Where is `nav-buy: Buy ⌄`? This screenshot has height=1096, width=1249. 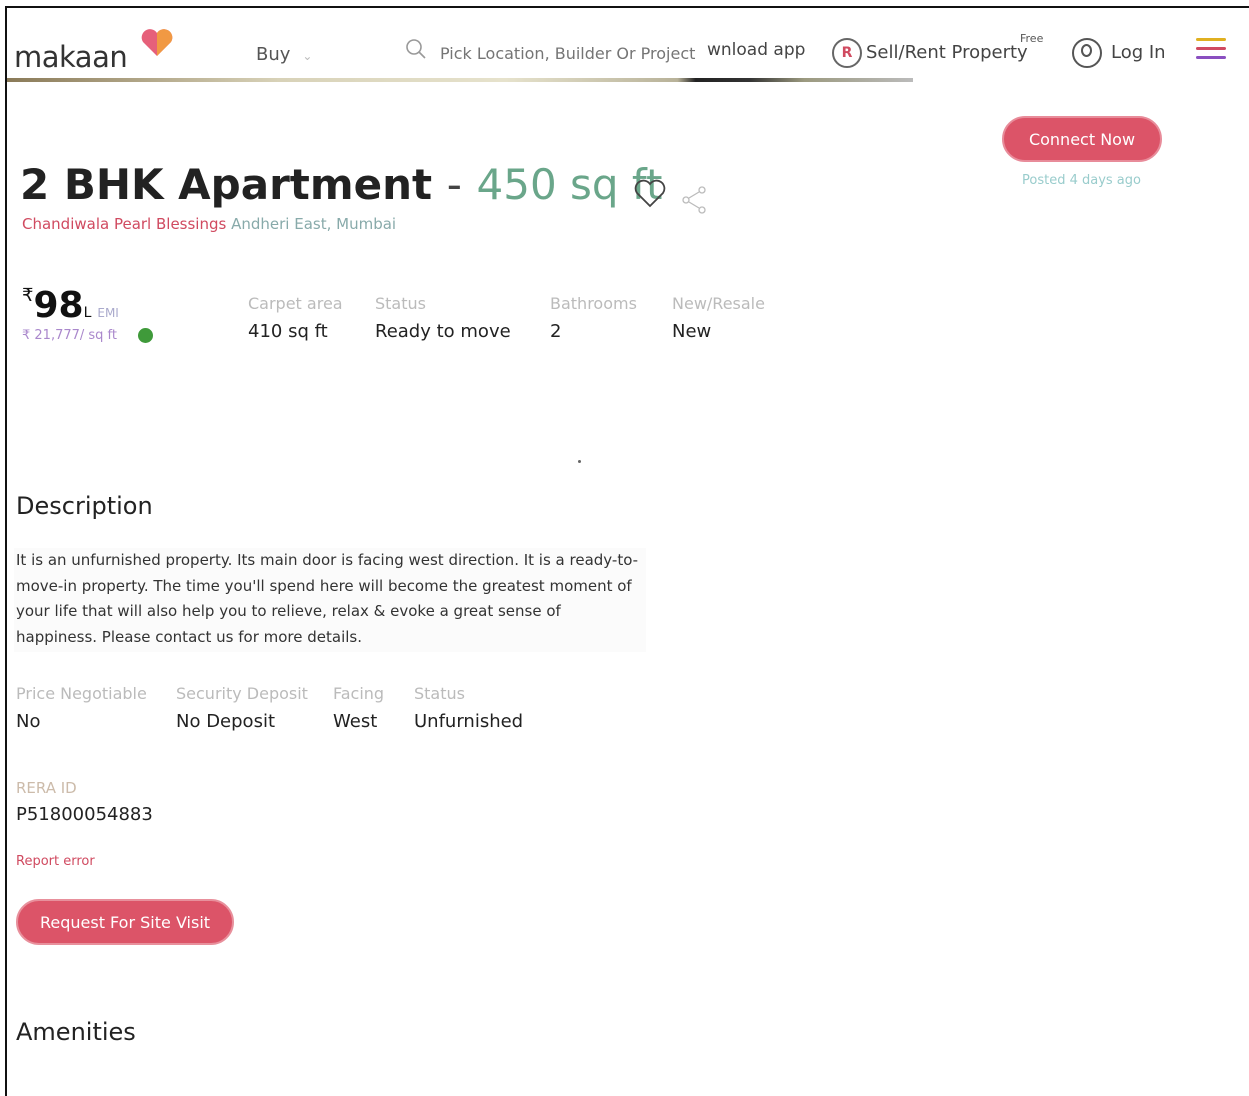
nav-buy: Buy ⌄ is located at coordinates (284, 54).